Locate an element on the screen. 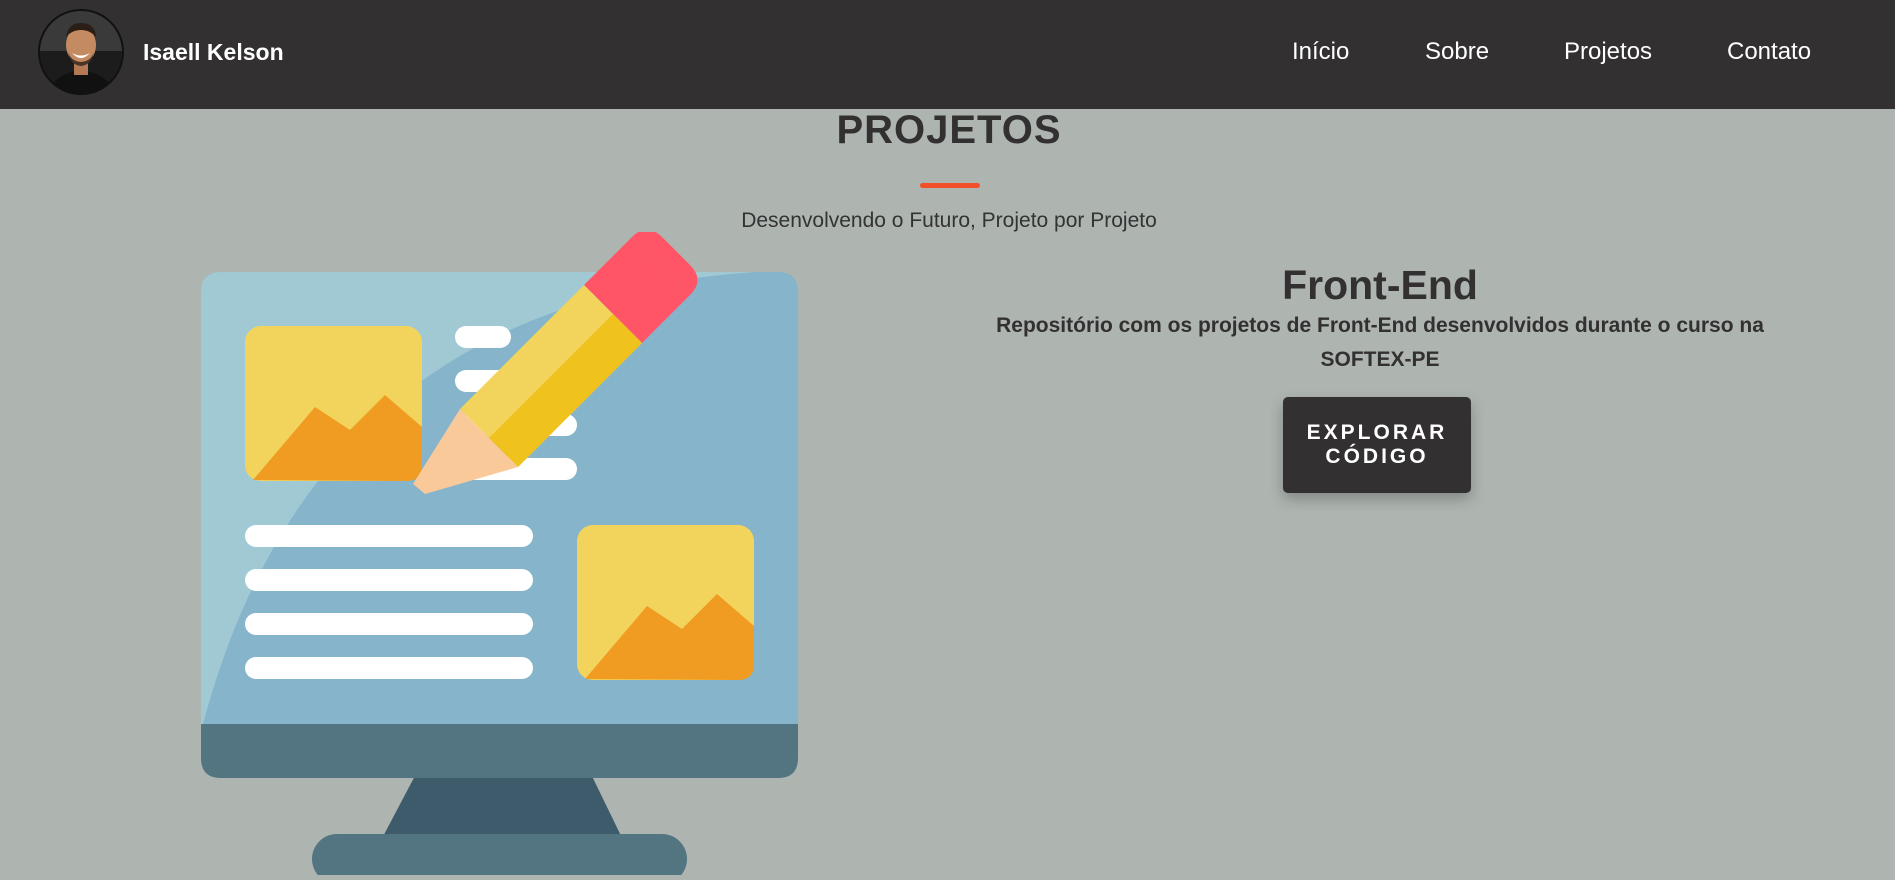 The height and width of the screenshot is (880, 1895). monitor-chin is located at coordinates (499, 750).